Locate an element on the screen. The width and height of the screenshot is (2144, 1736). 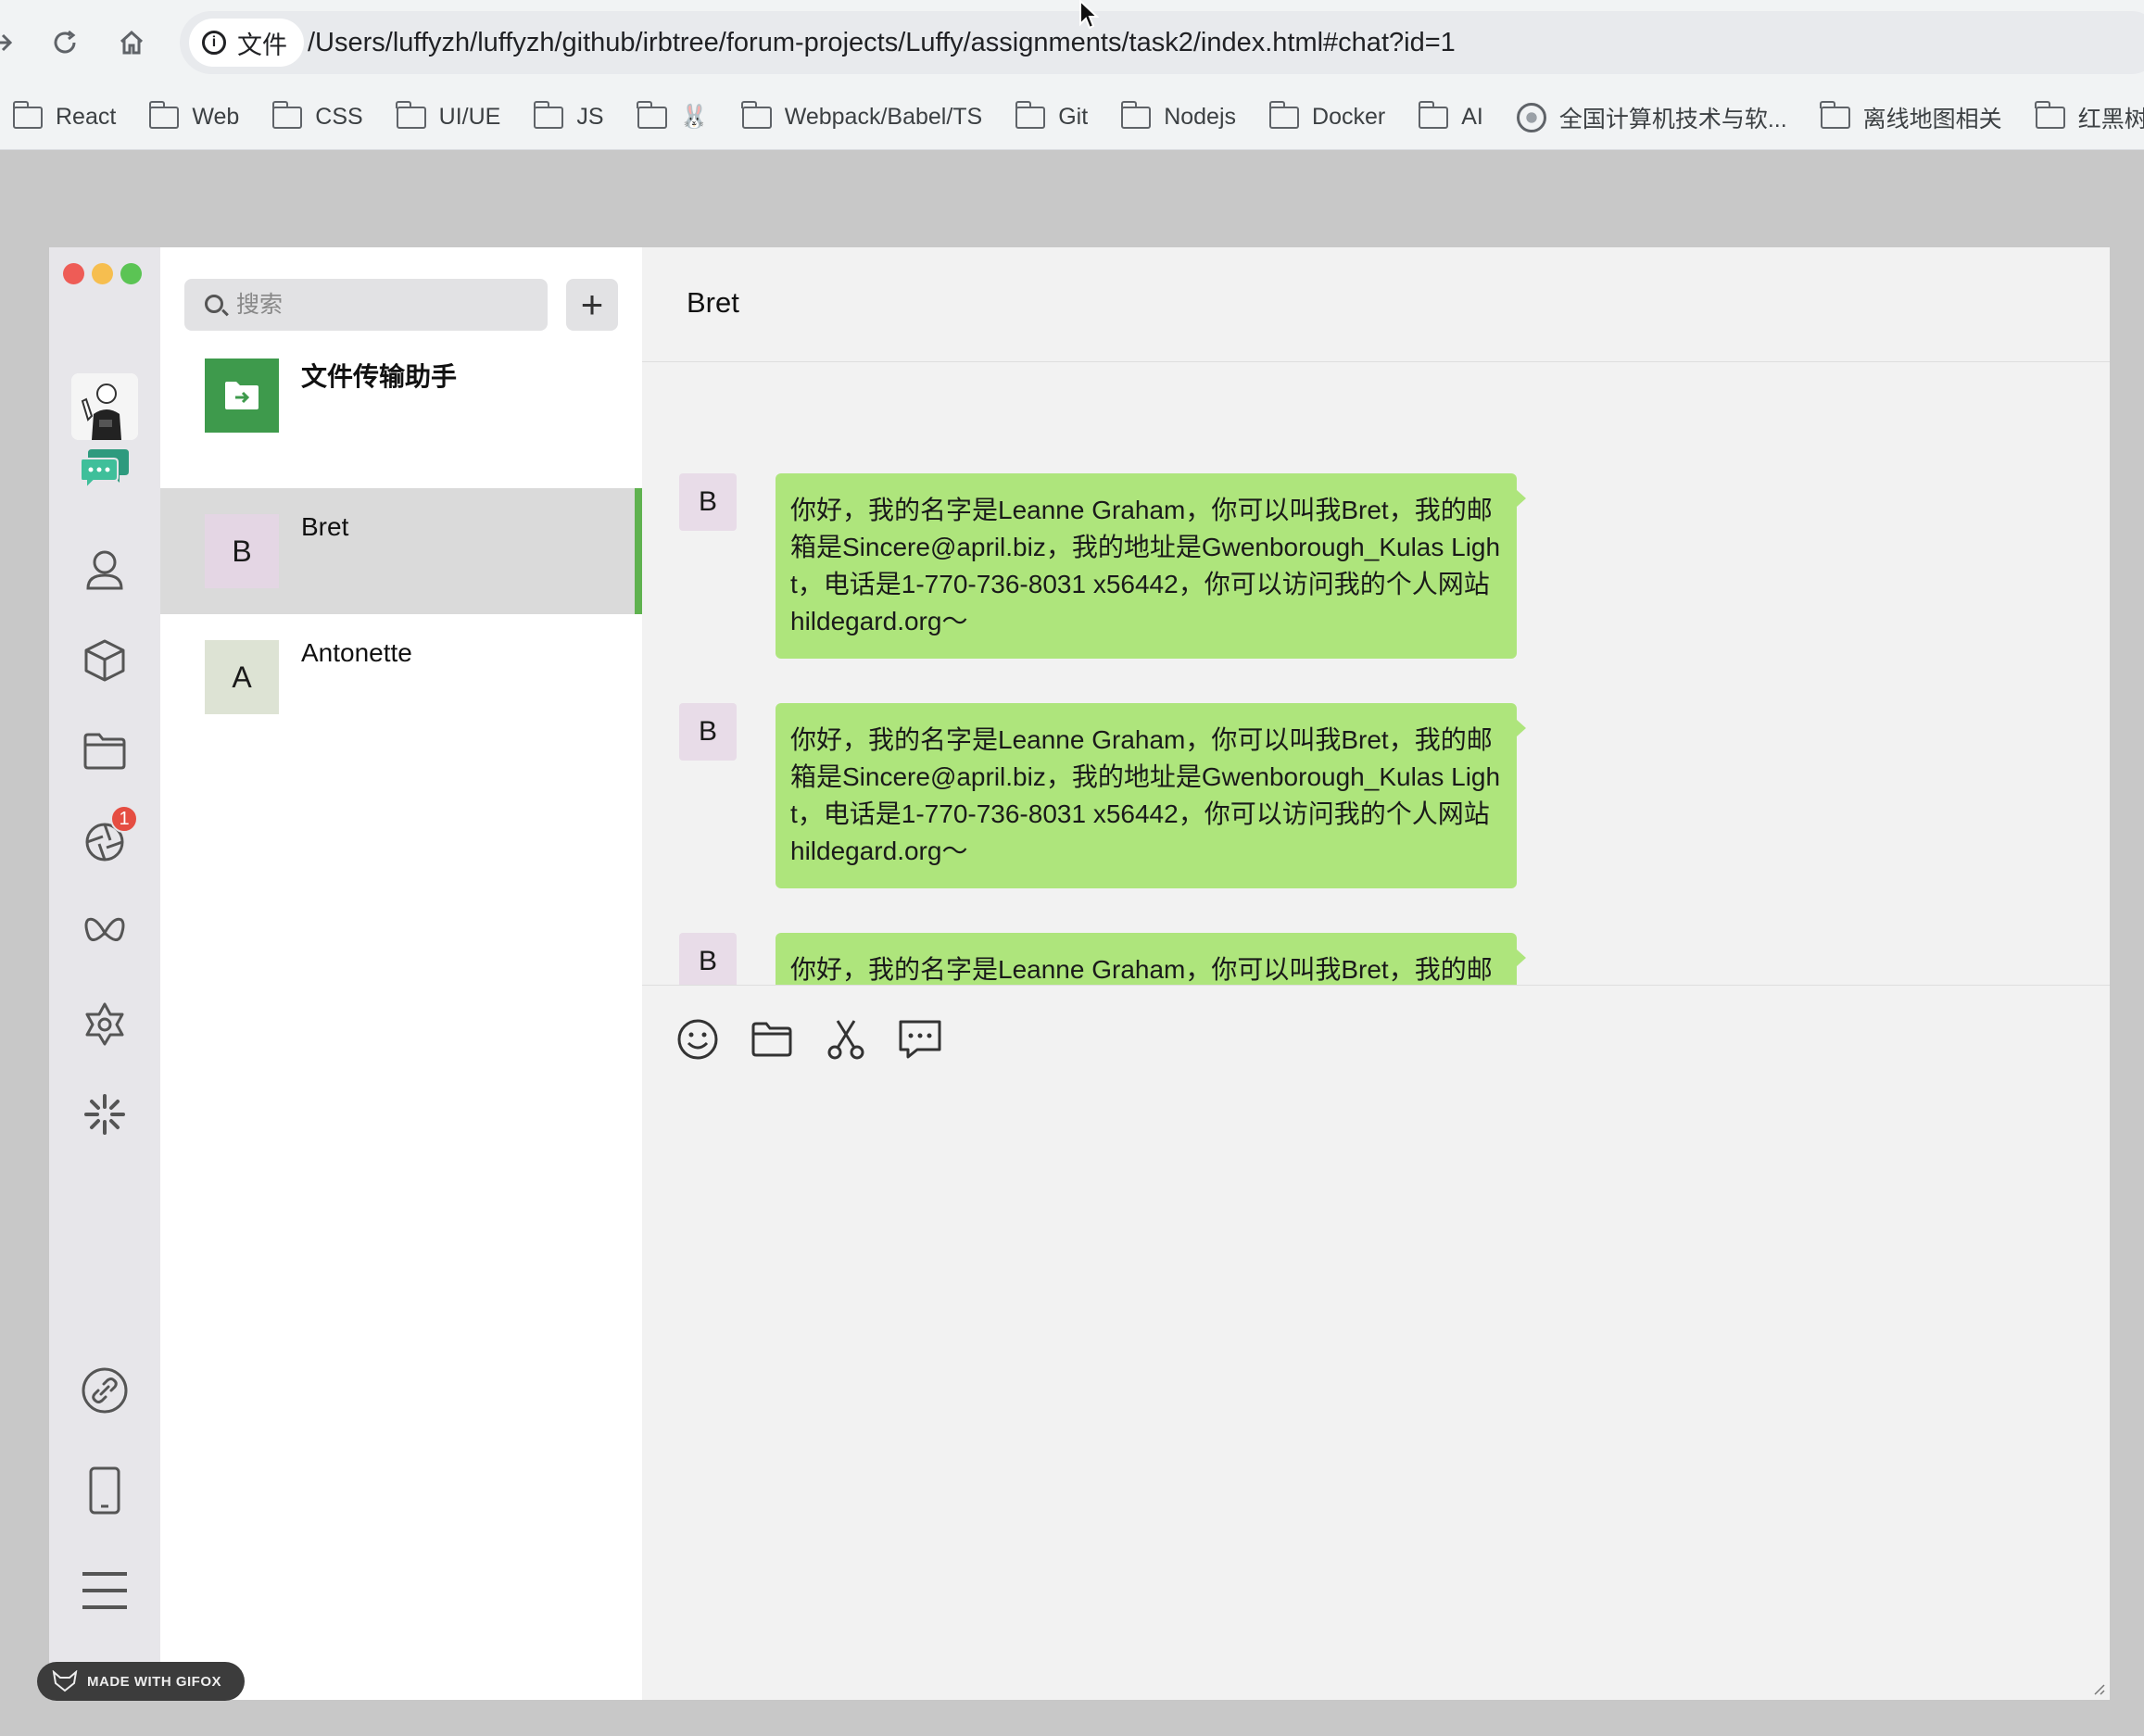
bookmark-react: React is located at coordinates (64, 115).